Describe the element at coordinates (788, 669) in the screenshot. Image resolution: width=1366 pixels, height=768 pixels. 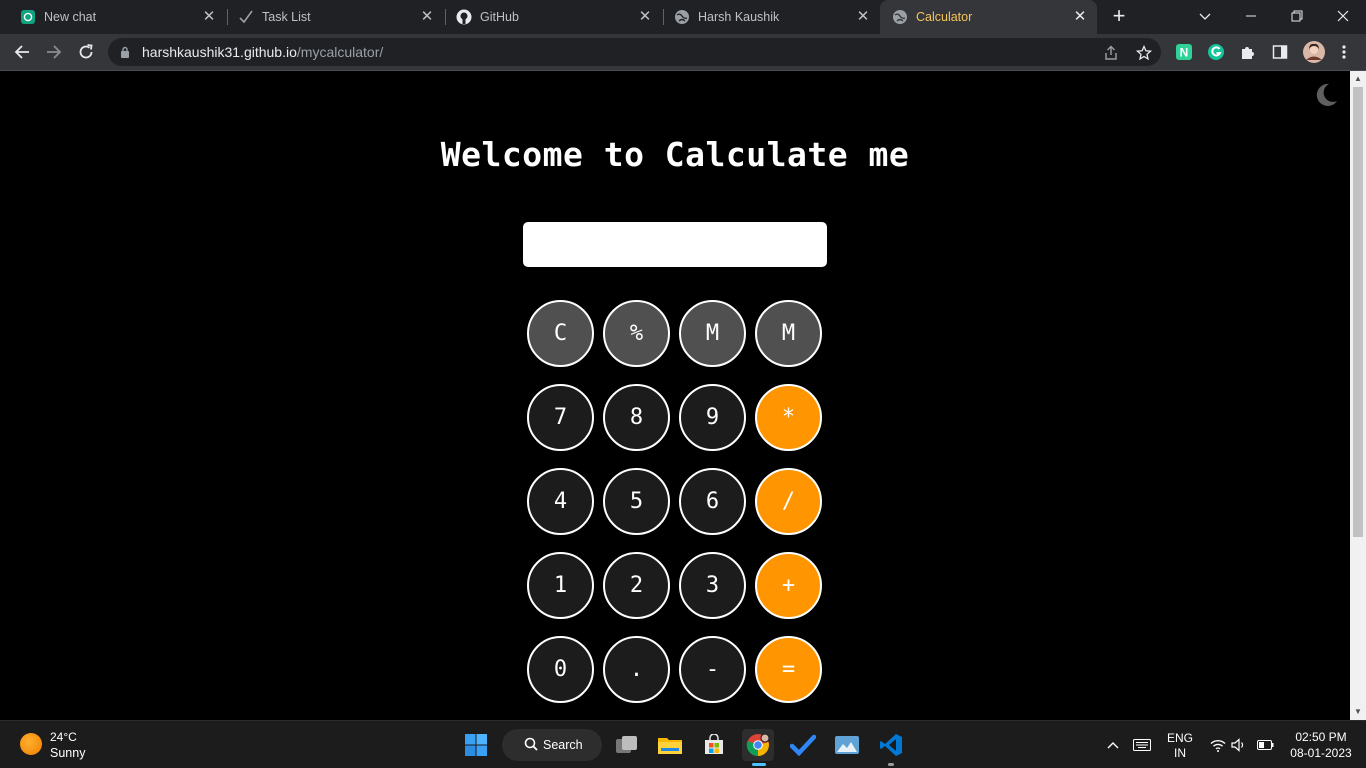
I see `equals-button: =` at that location.